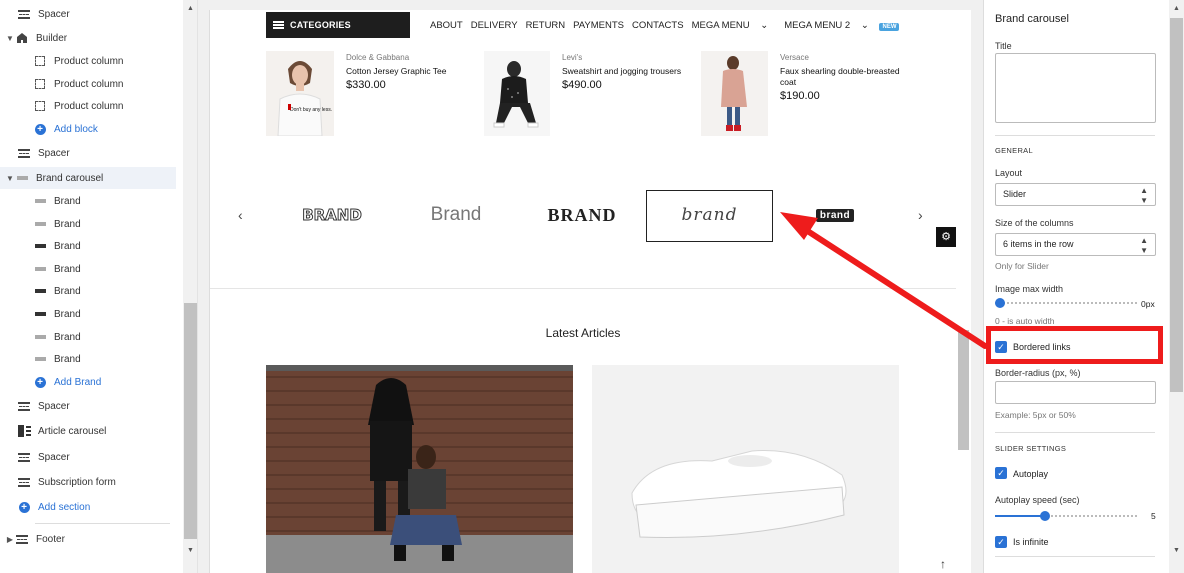  I want to click on chevron-right-icon: ›, so click(920, 215).